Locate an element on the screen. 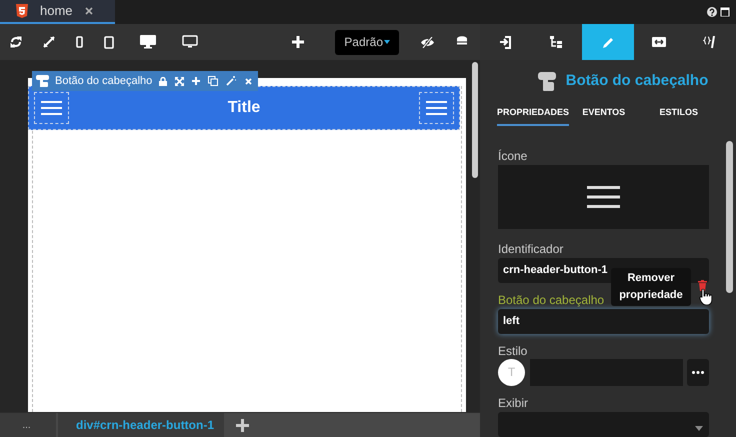  close-icon is located at coordinates (88, 11).